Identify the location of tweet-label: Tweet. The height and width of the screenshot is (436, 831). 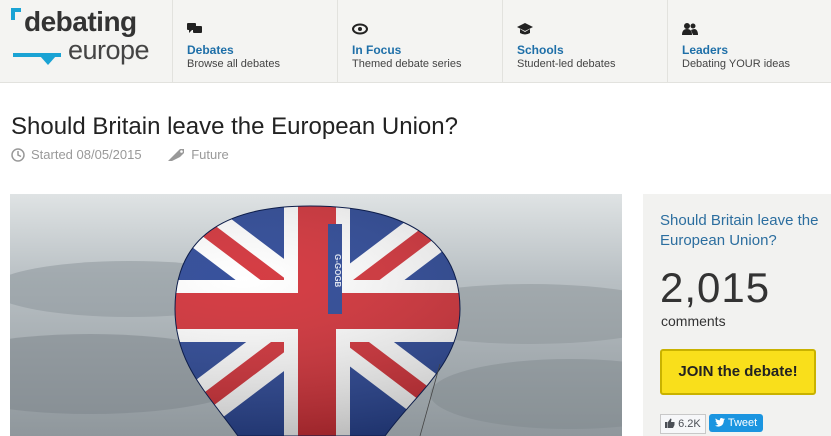
(742, 423).